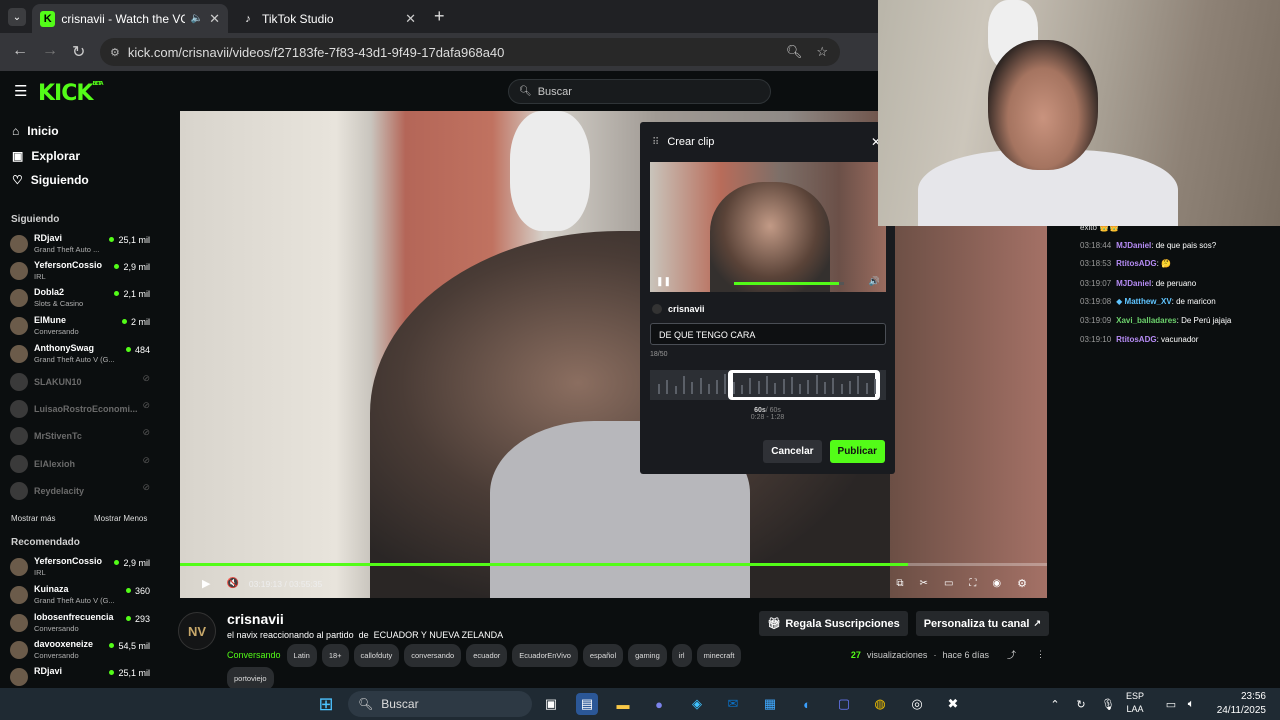 The height and width of the screenshot is (720, 1280). What do you see at coordinates (1146, 320) in the screenshot?
I see `chat-username: Xavi_balladares` at bounding box center [1146, 320].